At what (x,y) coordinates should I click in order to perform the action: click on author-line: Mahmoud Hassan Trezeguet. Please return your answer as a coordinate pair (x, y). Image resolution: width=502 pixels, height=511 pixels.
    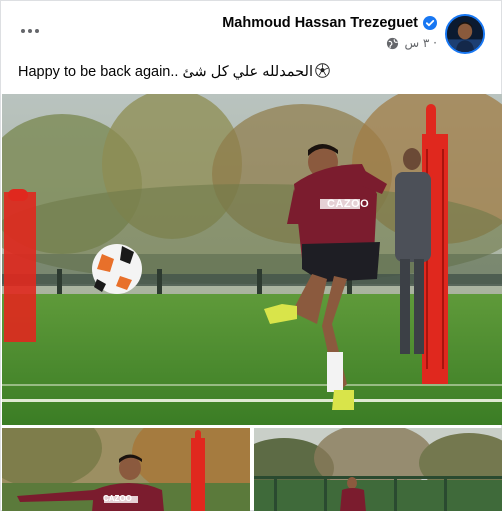
    Looking at the image, I should click on (329, 23).